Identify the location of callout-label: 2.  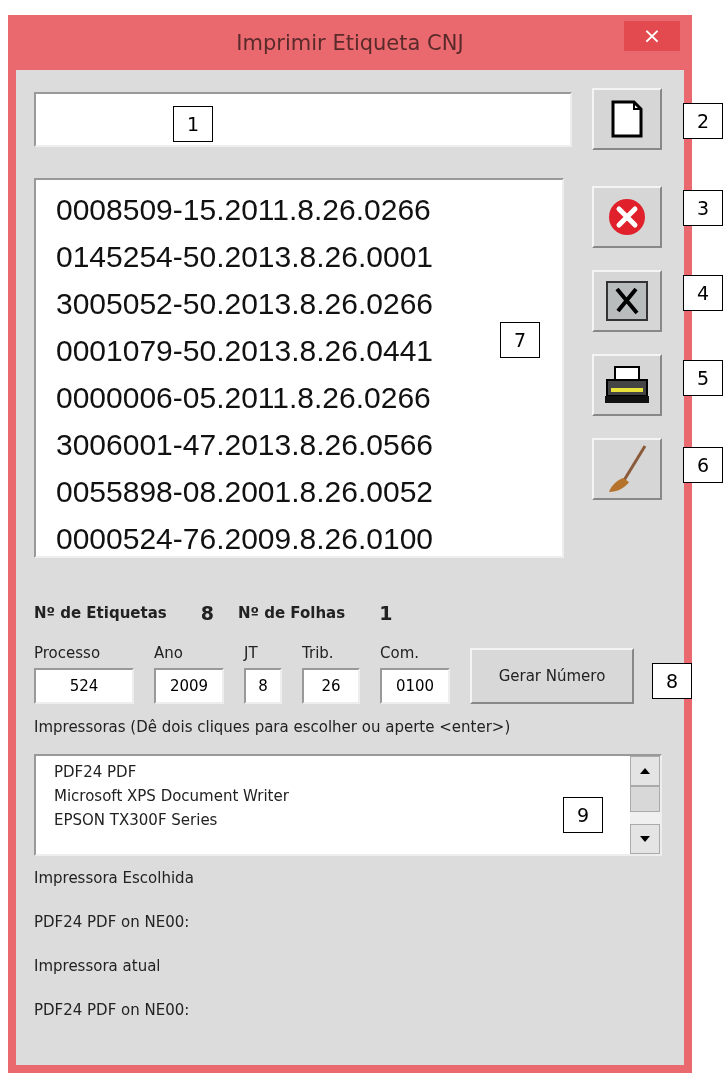
(703, 121).